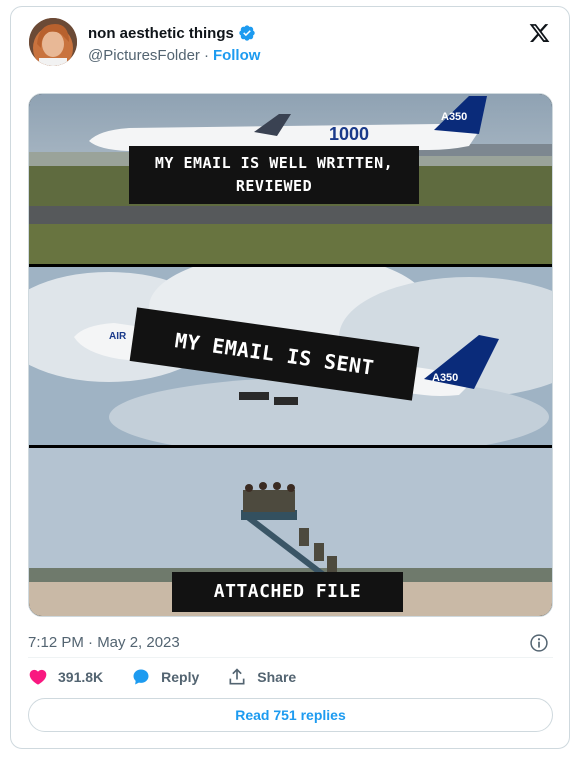 The width and height of the screenshot is (582, 758). Describe the element at coordinates (277, 677) in the screenshot. I see `share-label: Share` at that location.